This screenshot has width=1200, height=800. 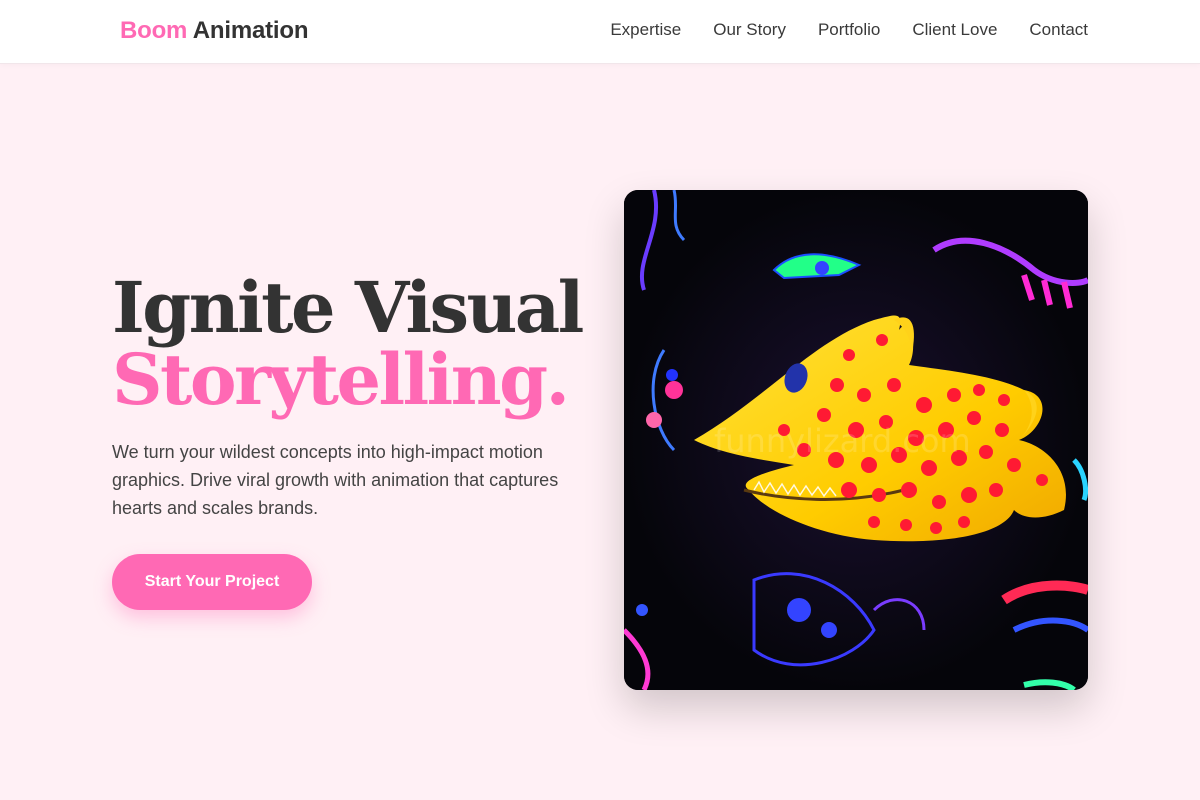 I want to click on hero-headline: Ignite Visual Storytelling., so click(x=352, y=344).